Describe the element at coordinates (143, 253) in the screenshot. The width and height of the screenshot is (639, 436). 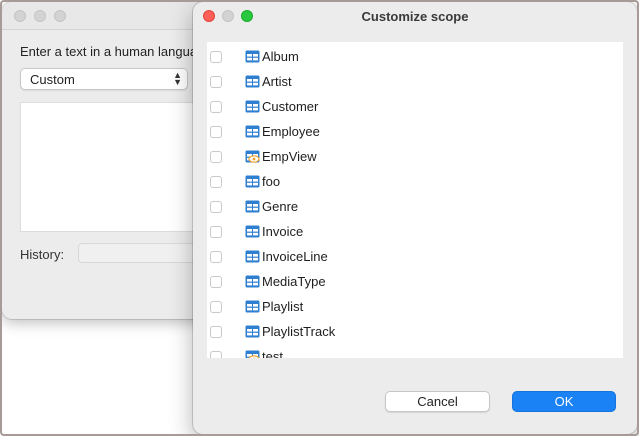
I see `history-field` at that location.